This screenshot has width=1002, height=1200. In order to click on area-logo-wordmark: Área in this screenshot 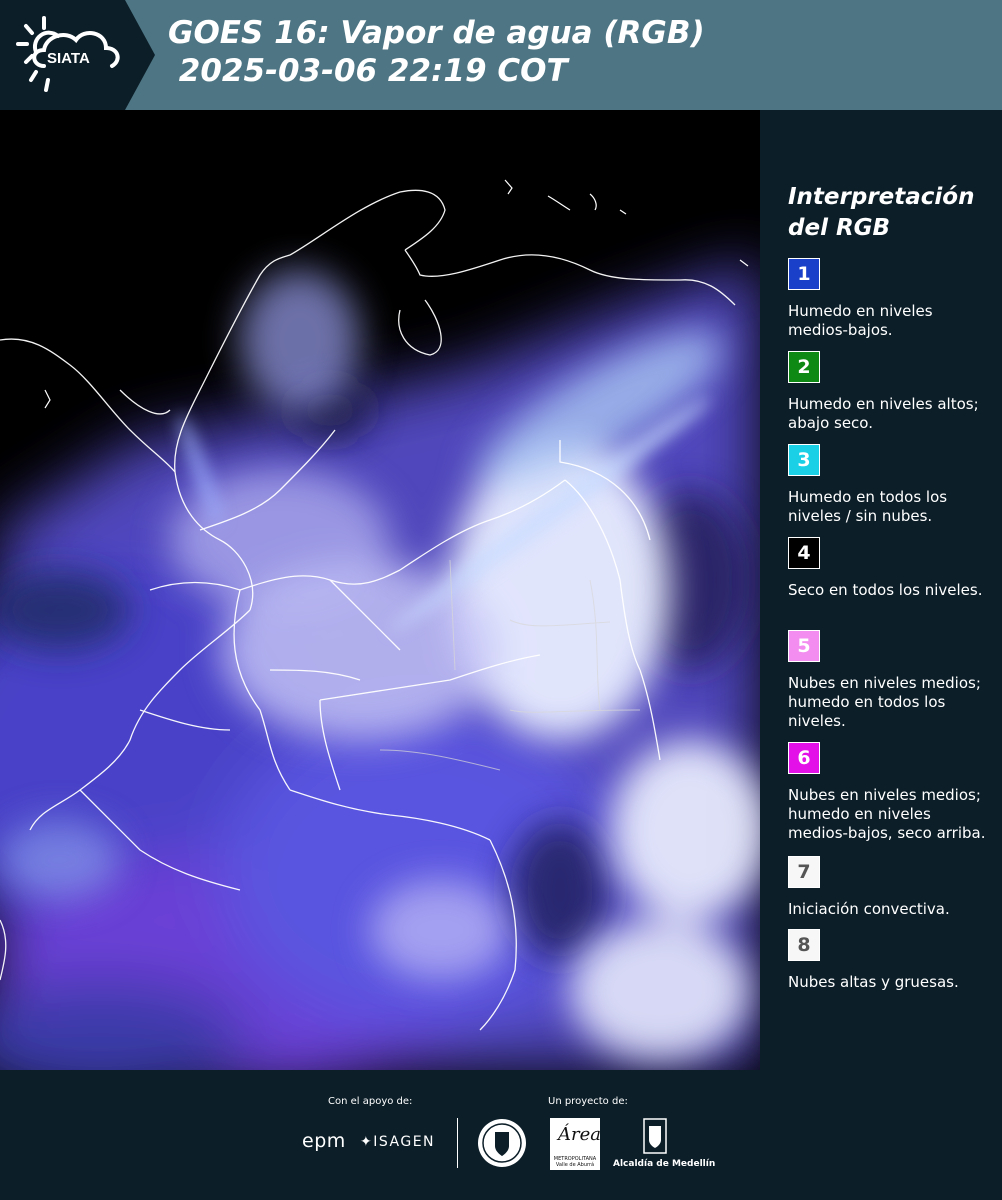, I will do `click(579, 1134)`.